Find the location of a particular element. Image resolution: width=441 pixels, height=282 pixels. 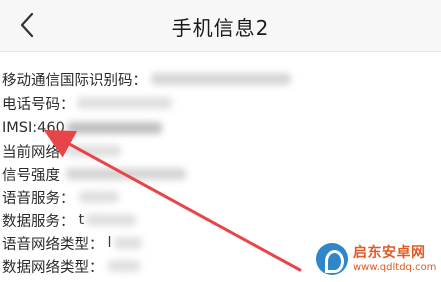

watermark-url: www.qdltdq.com is located at coordinates (395, 267).